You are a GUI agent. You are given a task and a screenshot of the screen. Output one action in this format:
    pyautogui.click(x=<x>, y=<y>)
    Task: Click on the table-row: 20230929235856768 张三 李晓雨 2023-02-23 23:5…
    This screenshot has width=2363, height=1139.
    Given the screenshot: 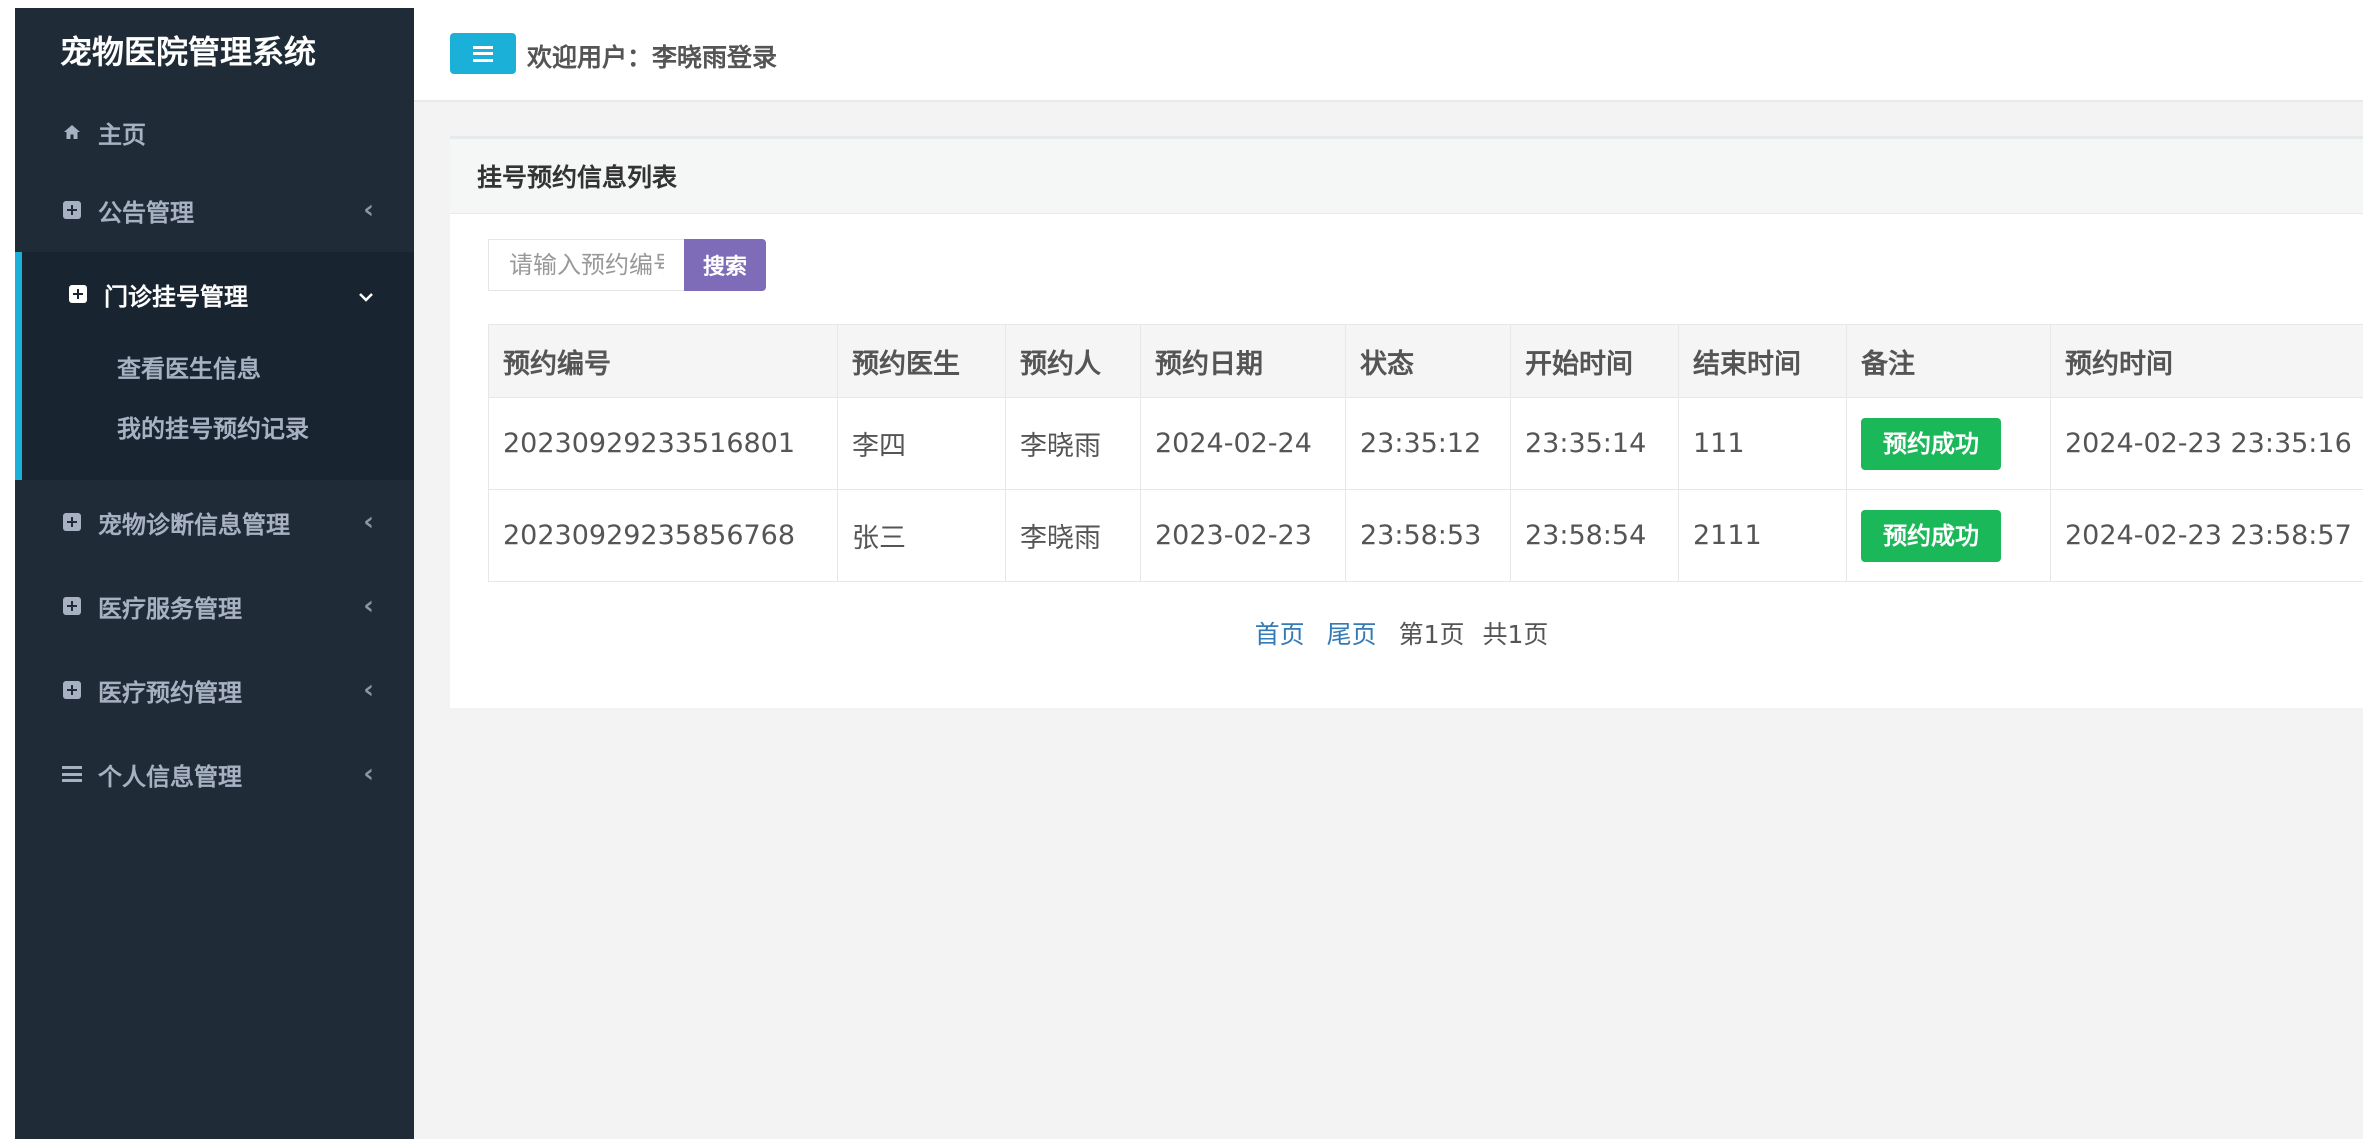 What is the action you would take?
    pyautogui.click(x=1425, y=535)
    